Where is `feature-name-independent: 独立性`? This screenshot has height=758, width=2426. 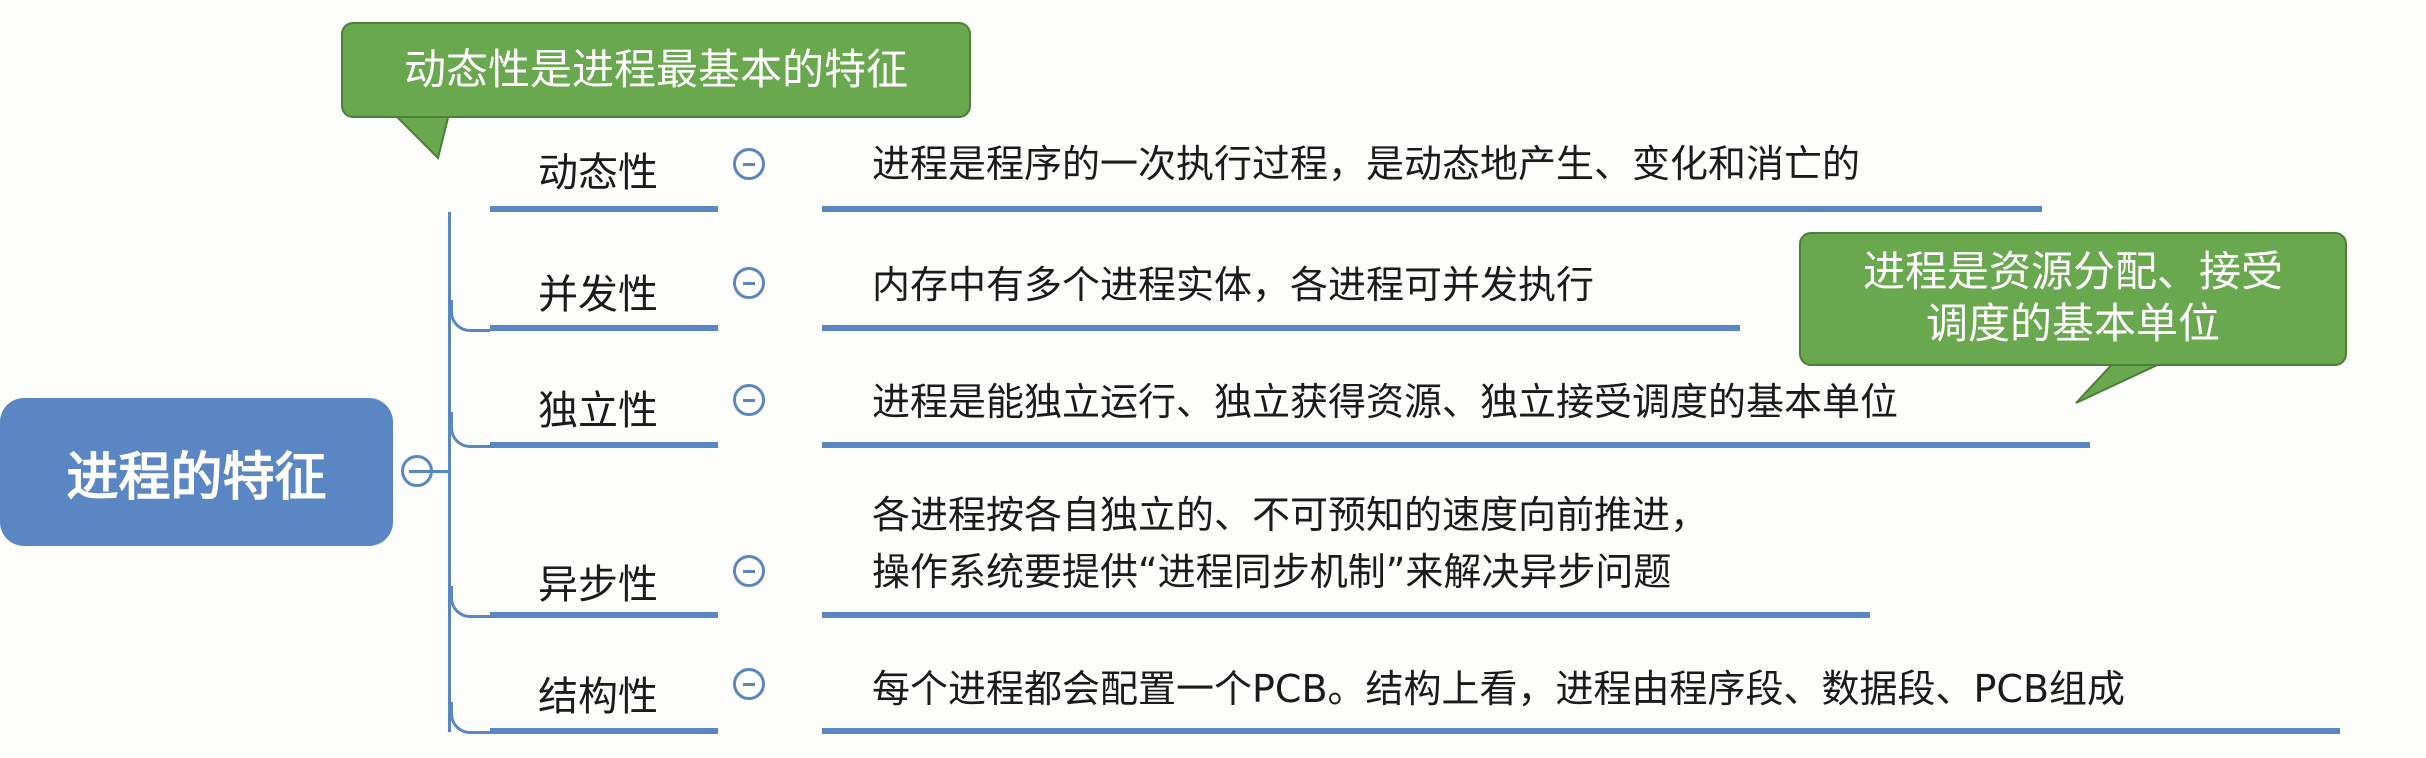 feature-name-independent: 独立性 is located at coordinates (598, 411).